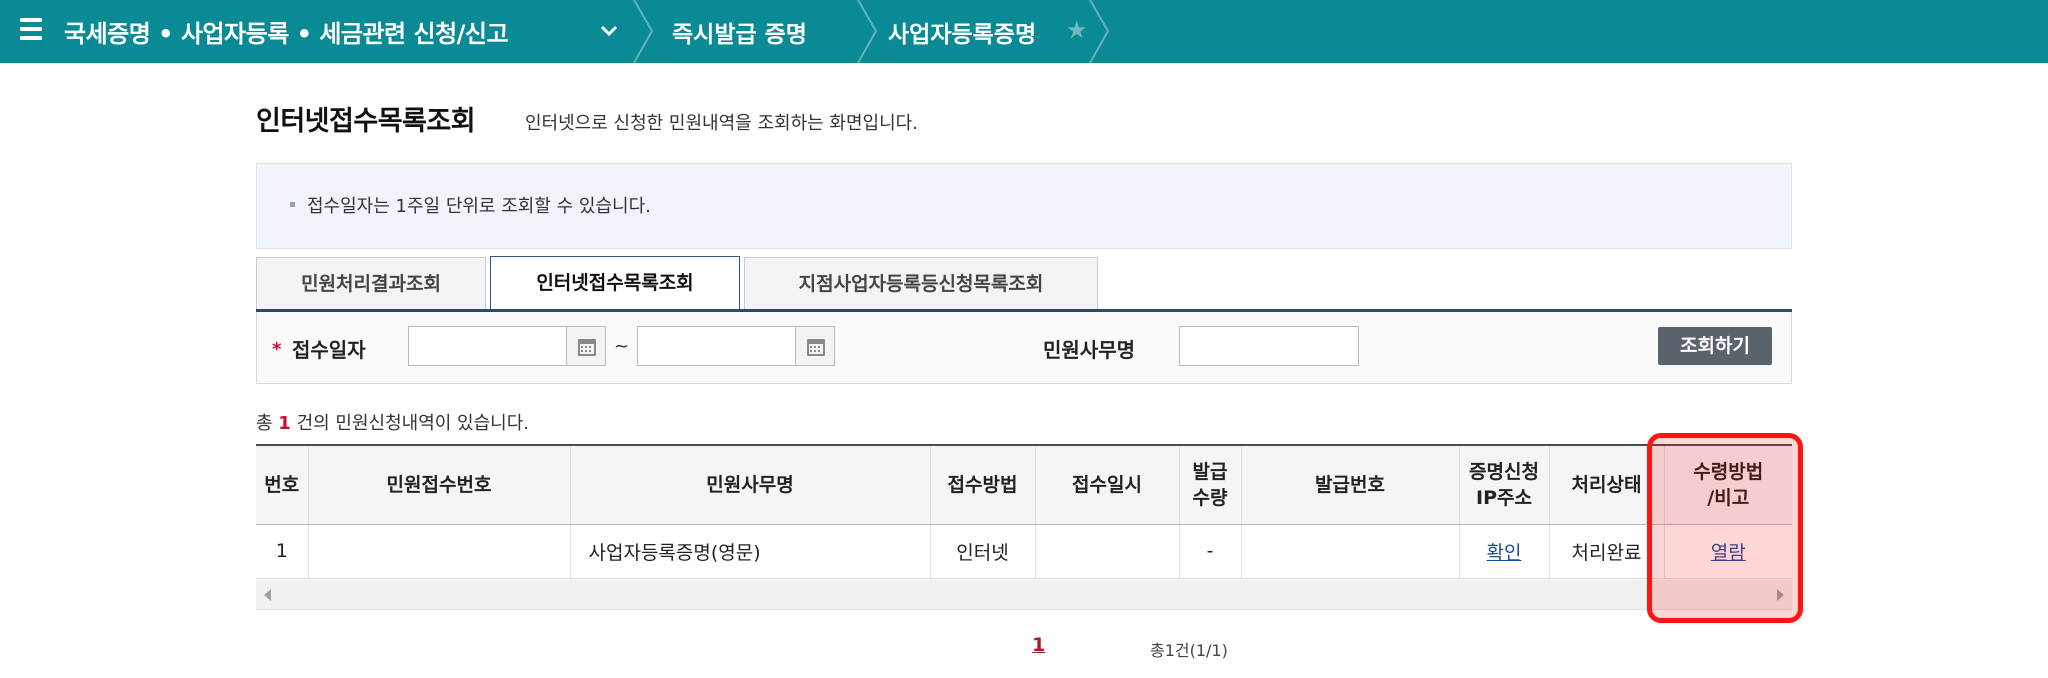  I want to click on horizontal-scrollbar, so click(1024, 595).